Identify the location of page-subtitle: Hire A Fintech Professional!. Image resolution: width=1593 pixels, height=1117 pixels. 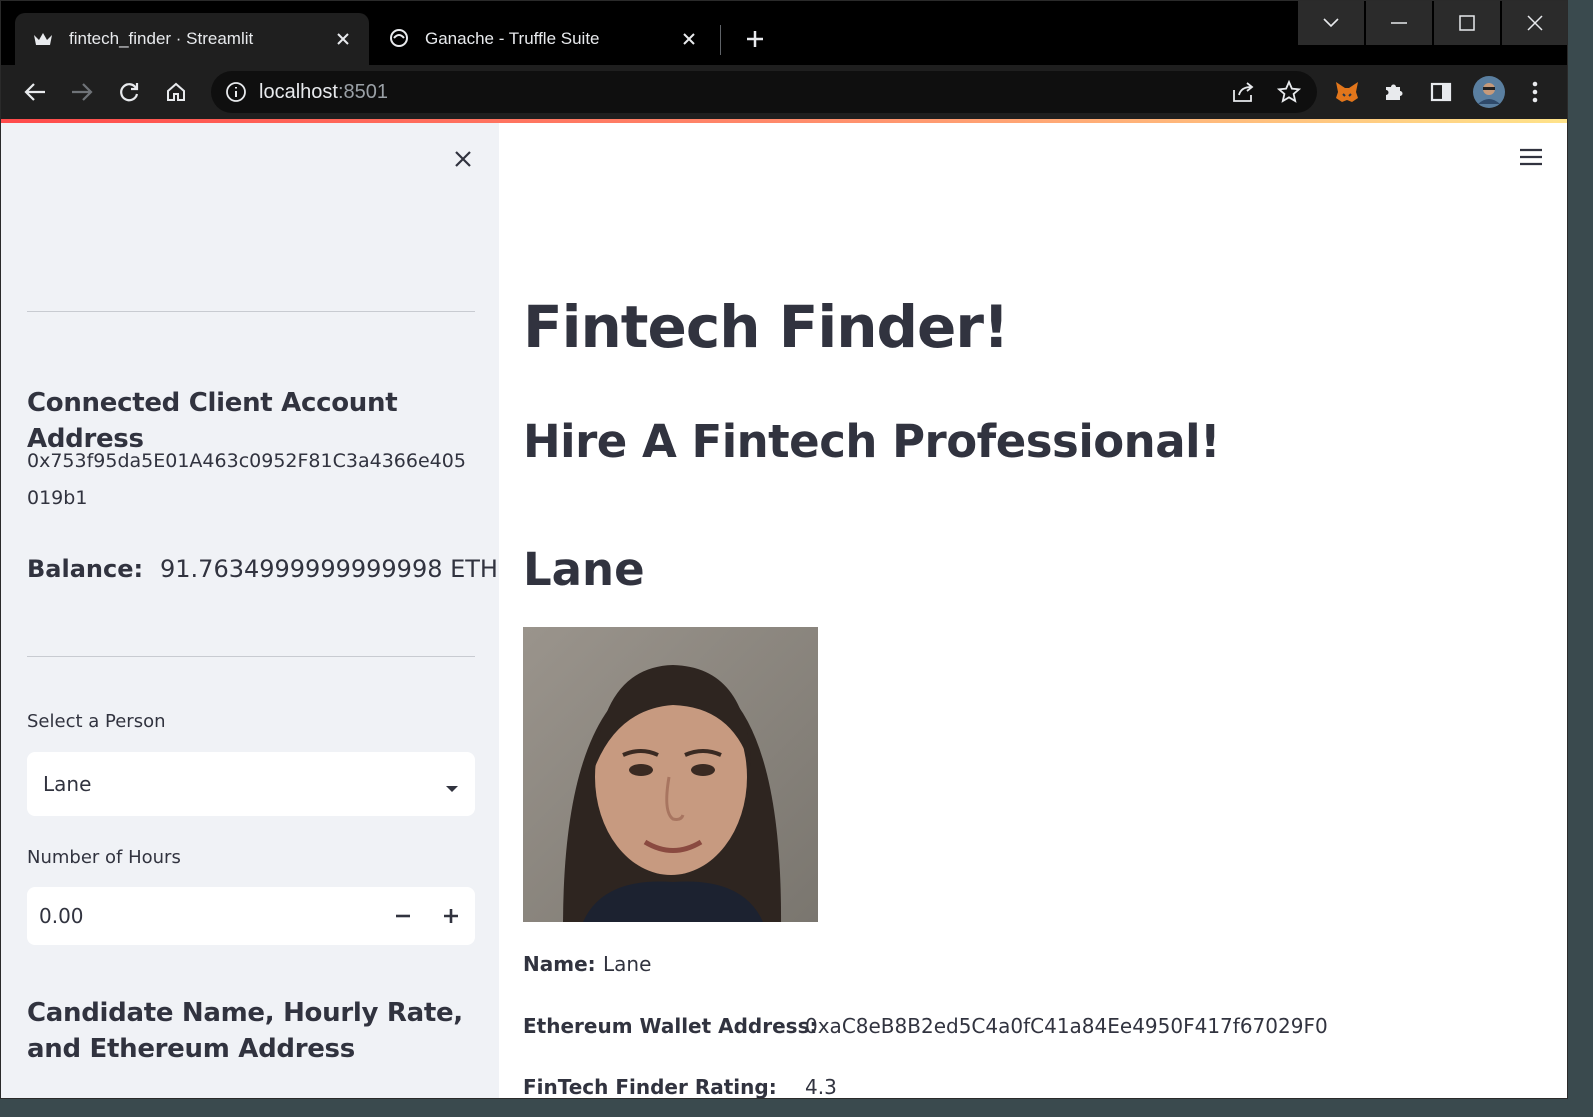
(872, 441).